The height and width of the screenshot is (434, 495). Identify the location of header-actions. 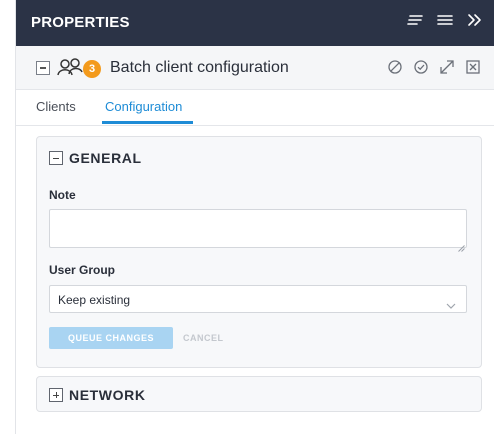
(445, 20).